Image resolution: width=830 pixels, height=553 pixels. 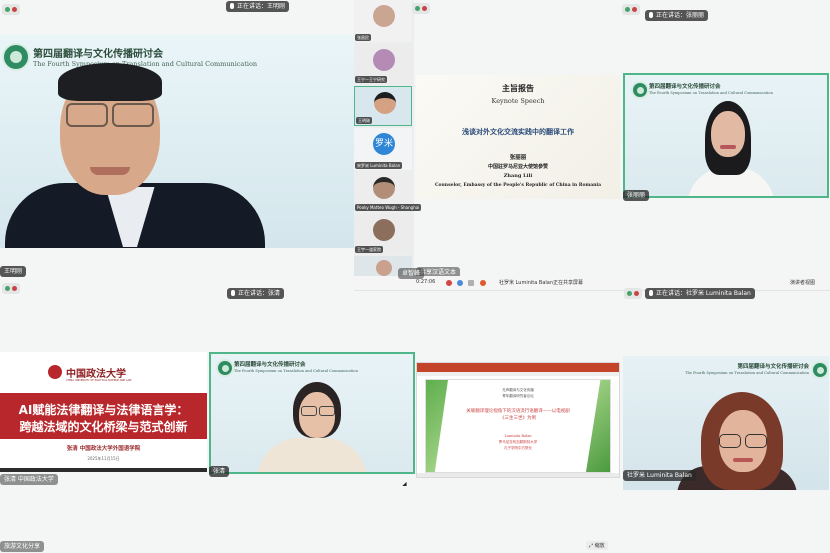 I want to click on slide-title-zh: 主旨报告, so click(x=518, y=88).